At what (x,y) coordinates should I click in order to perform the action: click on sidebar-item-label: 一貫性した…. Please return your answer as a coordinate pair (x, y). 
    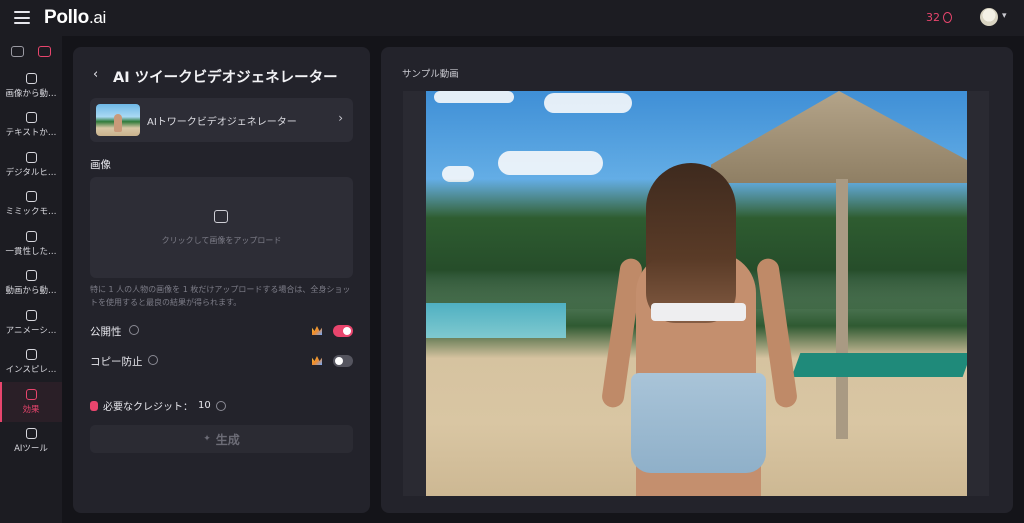
    Looking at the image, I should click on (31, 251).